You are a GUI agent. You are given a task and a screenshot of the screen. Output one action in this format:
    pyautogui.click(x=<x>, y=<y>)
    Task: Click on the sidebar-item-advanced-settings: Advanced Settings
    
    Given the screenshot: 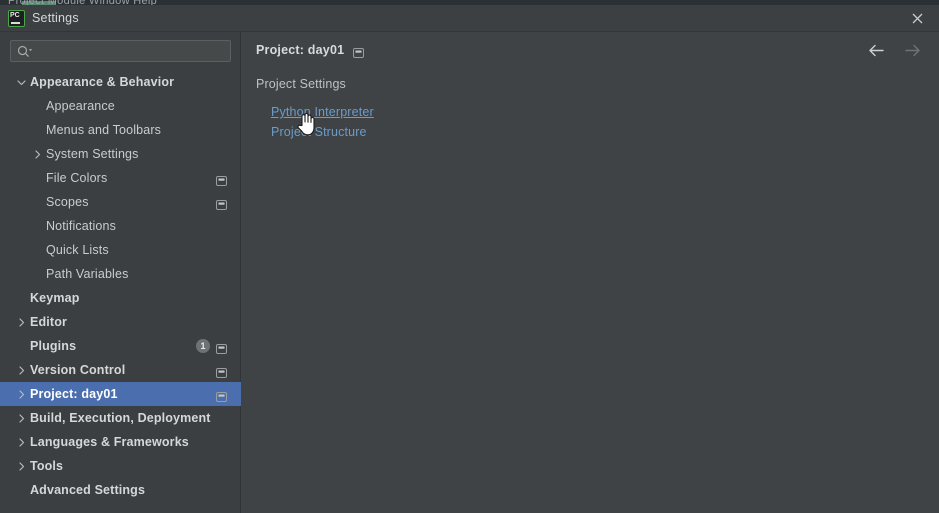 What is the action you would take?
    pyautogui.click(x=120, y=490)
    